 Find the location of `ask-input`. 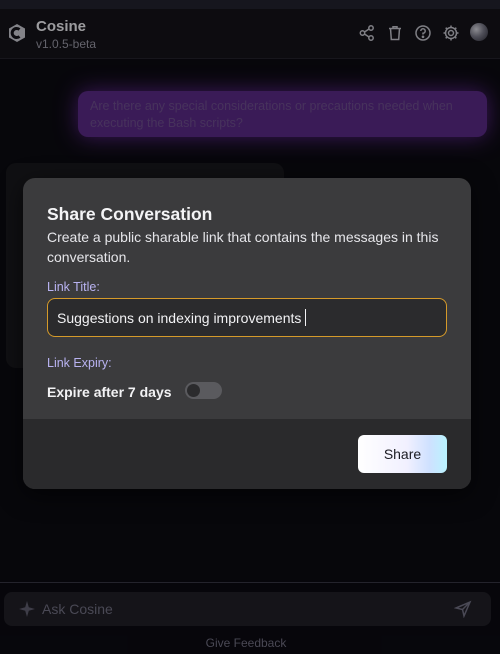

ask-input is located at coordinates (232, 609).